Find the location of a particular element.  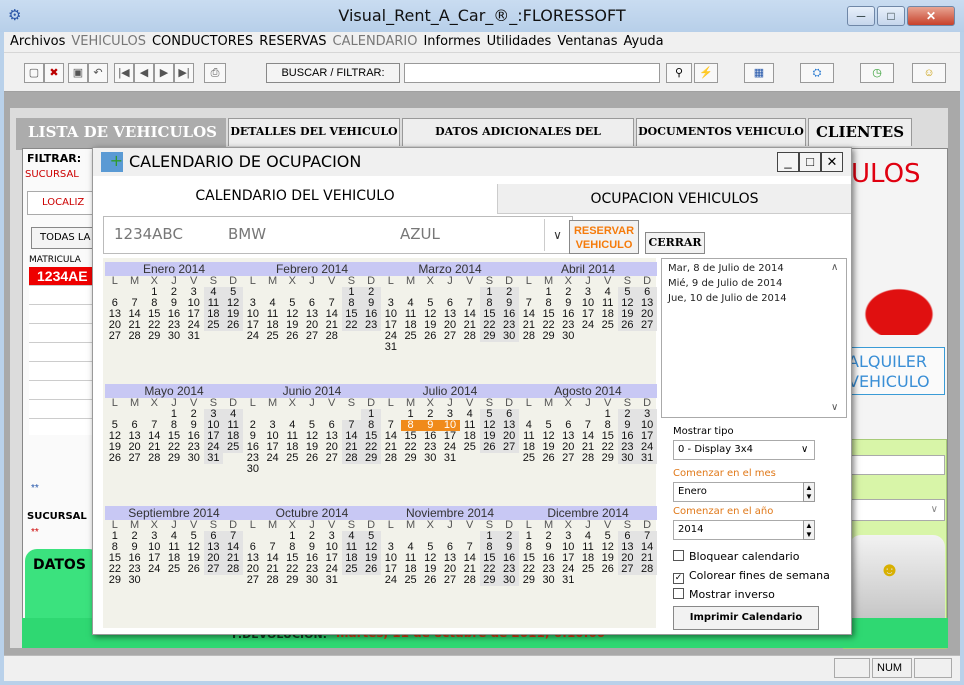

mes-spinner: ▲ ▼ is located at coordinates (809, 492).